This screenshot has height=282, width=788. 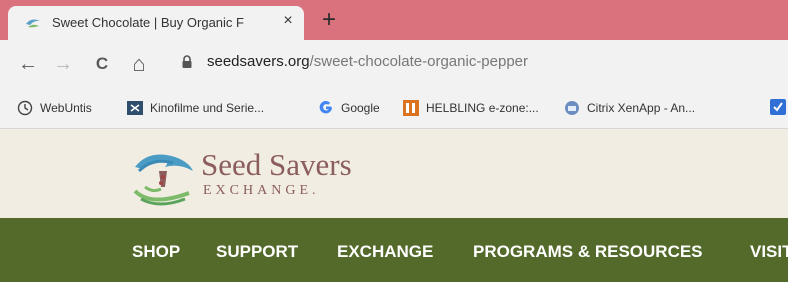 I want to click on bookmark-webuntis: WebUntis, so click(x=54, y=108).